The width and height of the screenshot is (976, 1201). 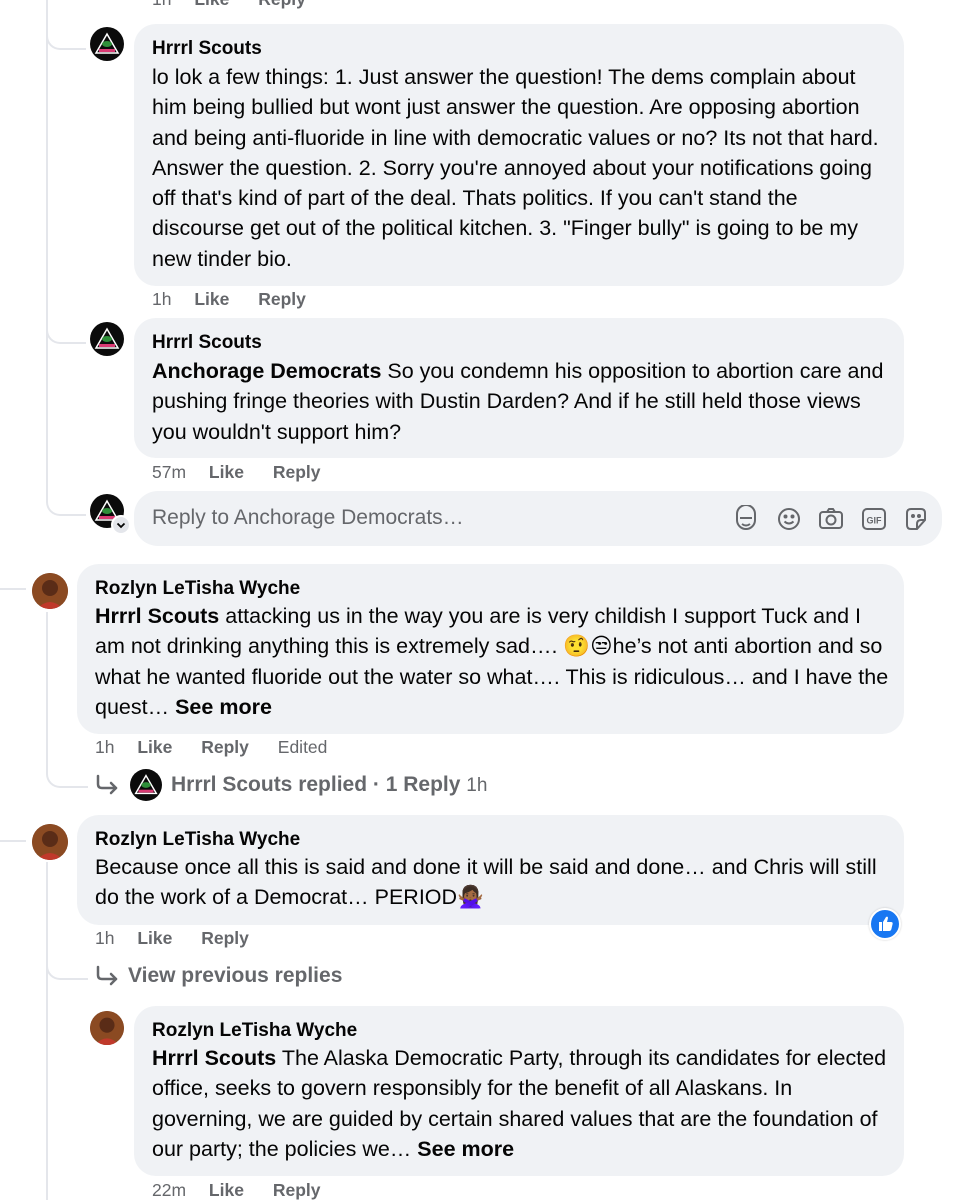 What do you see at coordinates (302, 747) in the screenshot?
I see `edited-label: Edited` at bounding box center [302, 747].